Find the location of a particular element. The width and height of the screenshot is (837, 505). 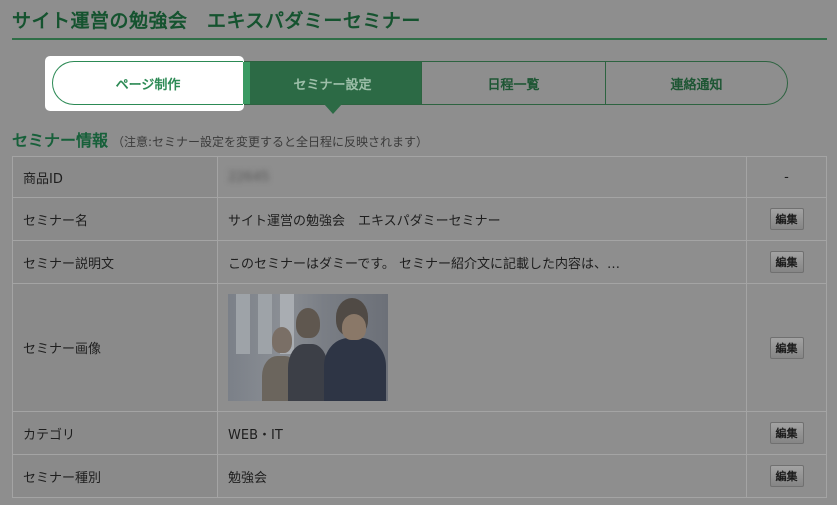

section-header: セミナー情報 （注意:セミナー設定を変更すると全日程に反映されます） is located at coordinates (220, 139).